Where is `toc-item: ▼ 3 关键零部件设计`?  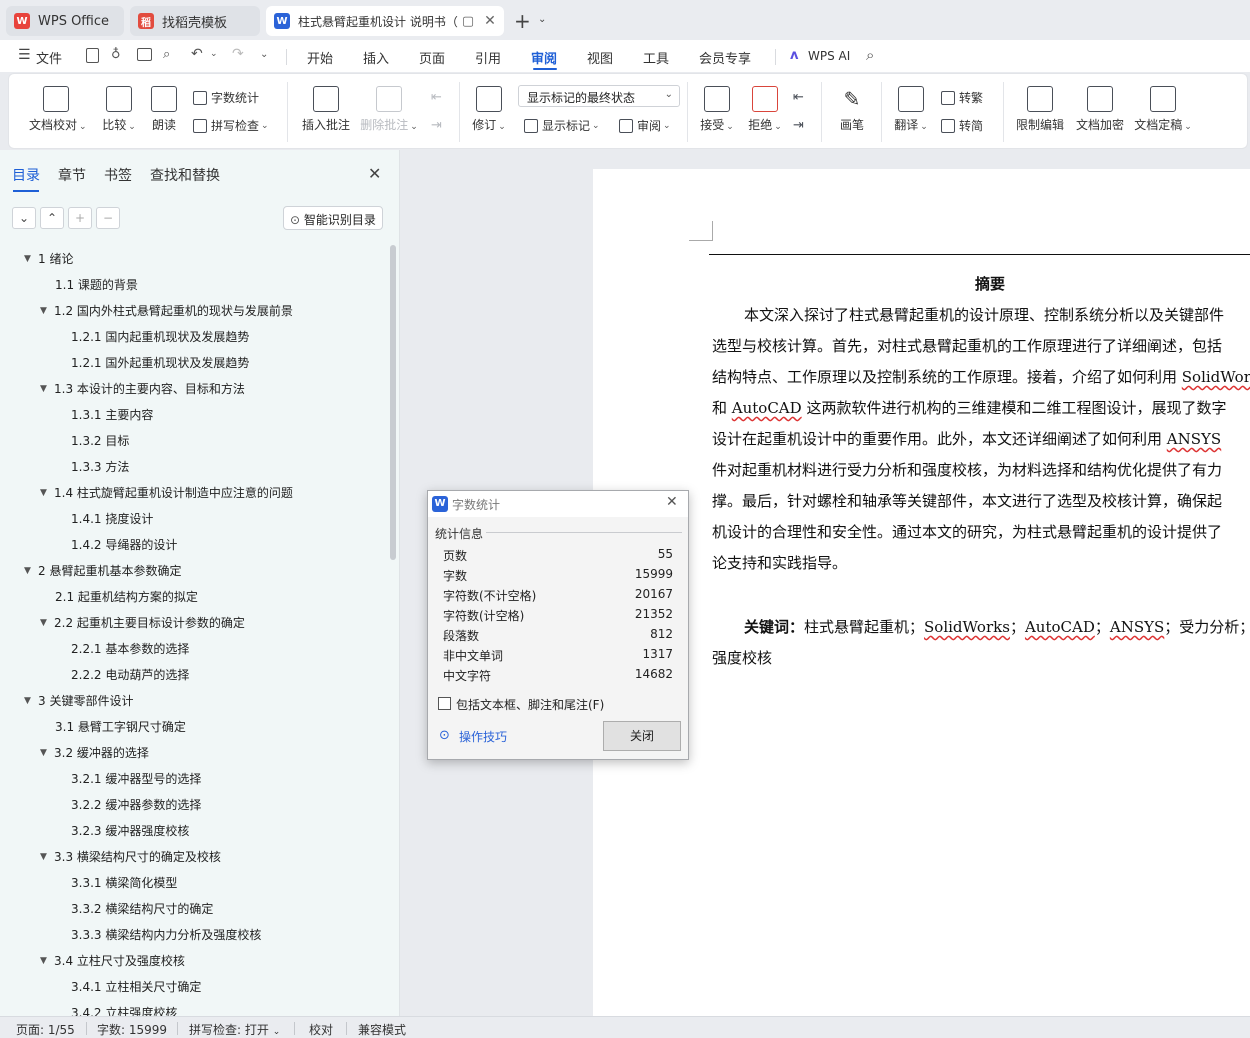
toc-item: ▼ 3 关键零部件设计 is located at coordinates (78, 700).